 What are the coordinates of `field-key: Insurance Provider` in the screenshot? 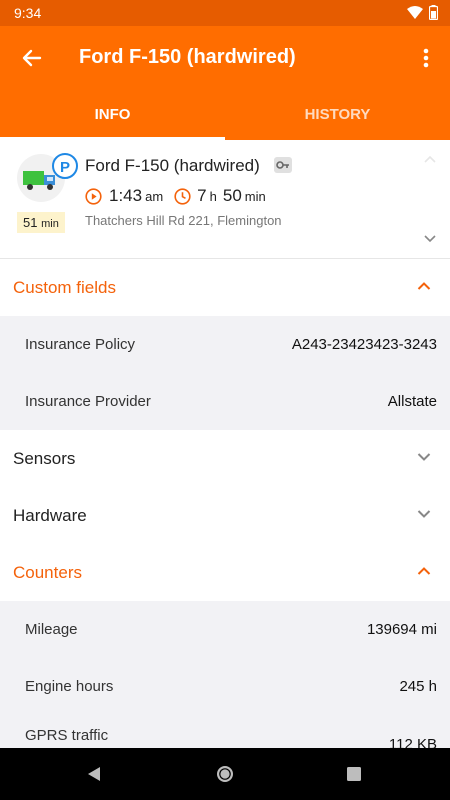 It's located at (88, 401).